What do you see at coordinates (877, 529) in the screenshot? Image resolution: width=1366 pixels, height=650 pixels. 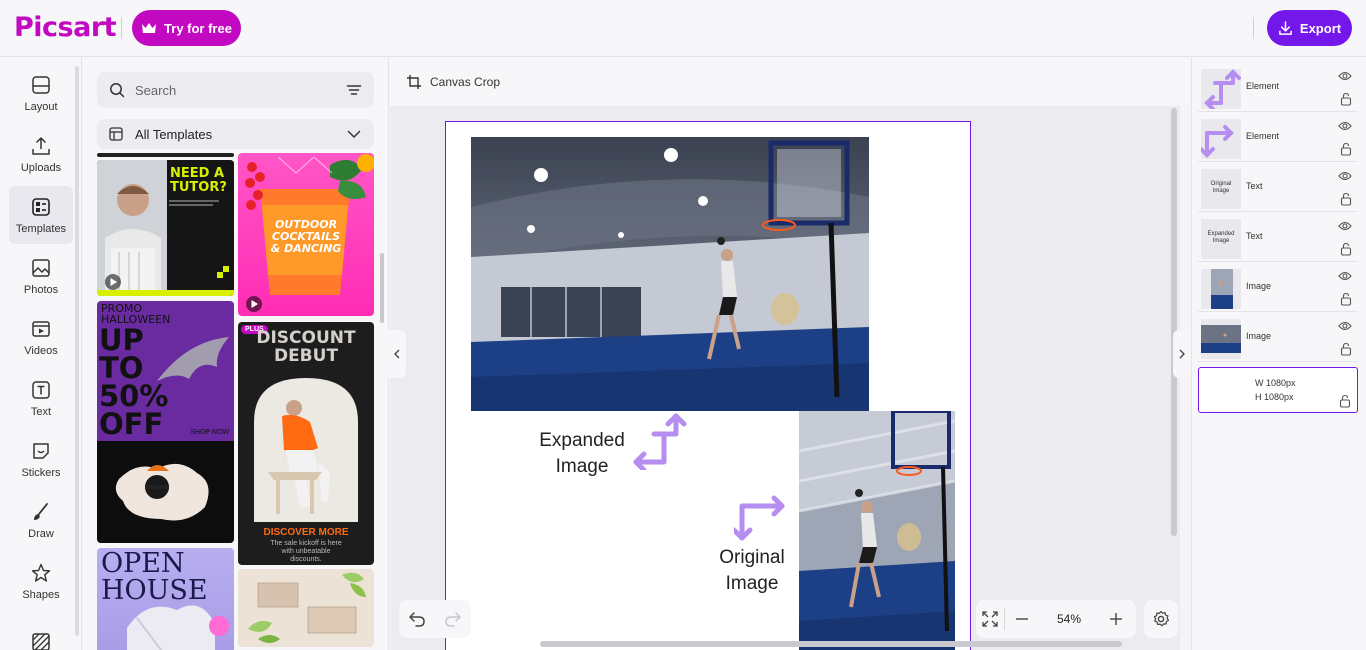 I see `original-image` at bounding box center [877, 529].